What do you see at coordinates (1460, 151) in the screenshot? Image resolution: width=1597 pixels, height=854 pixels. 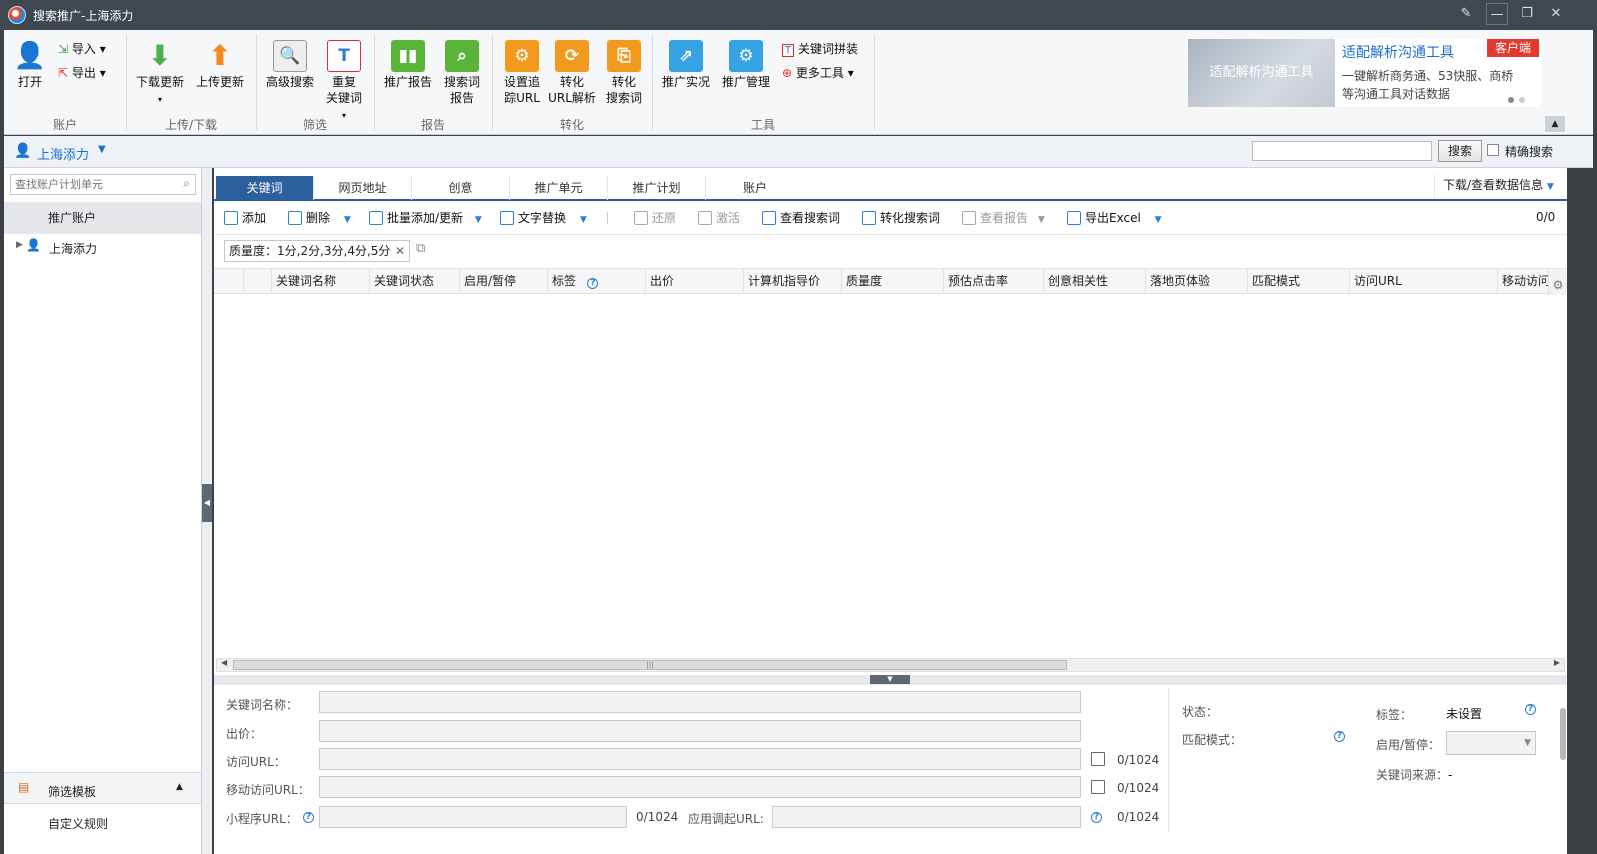 I see `search-button: 搜索` at bounding box center [1460, 151].